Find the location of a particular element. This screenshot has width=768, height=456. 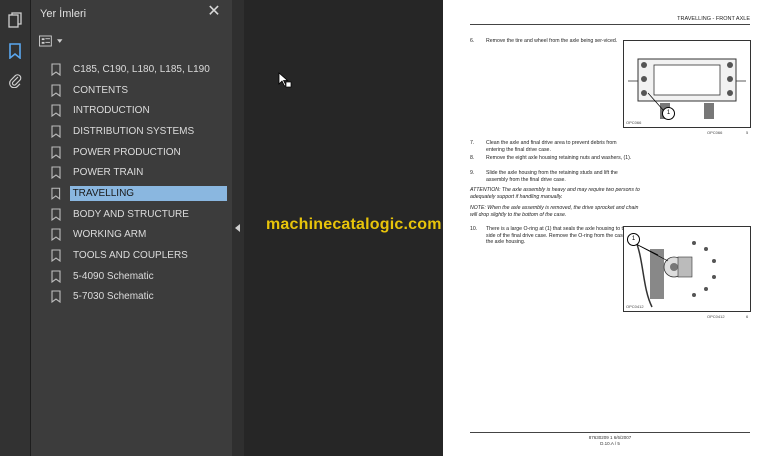

step-number: 6. is located at coordinates (472, 41).